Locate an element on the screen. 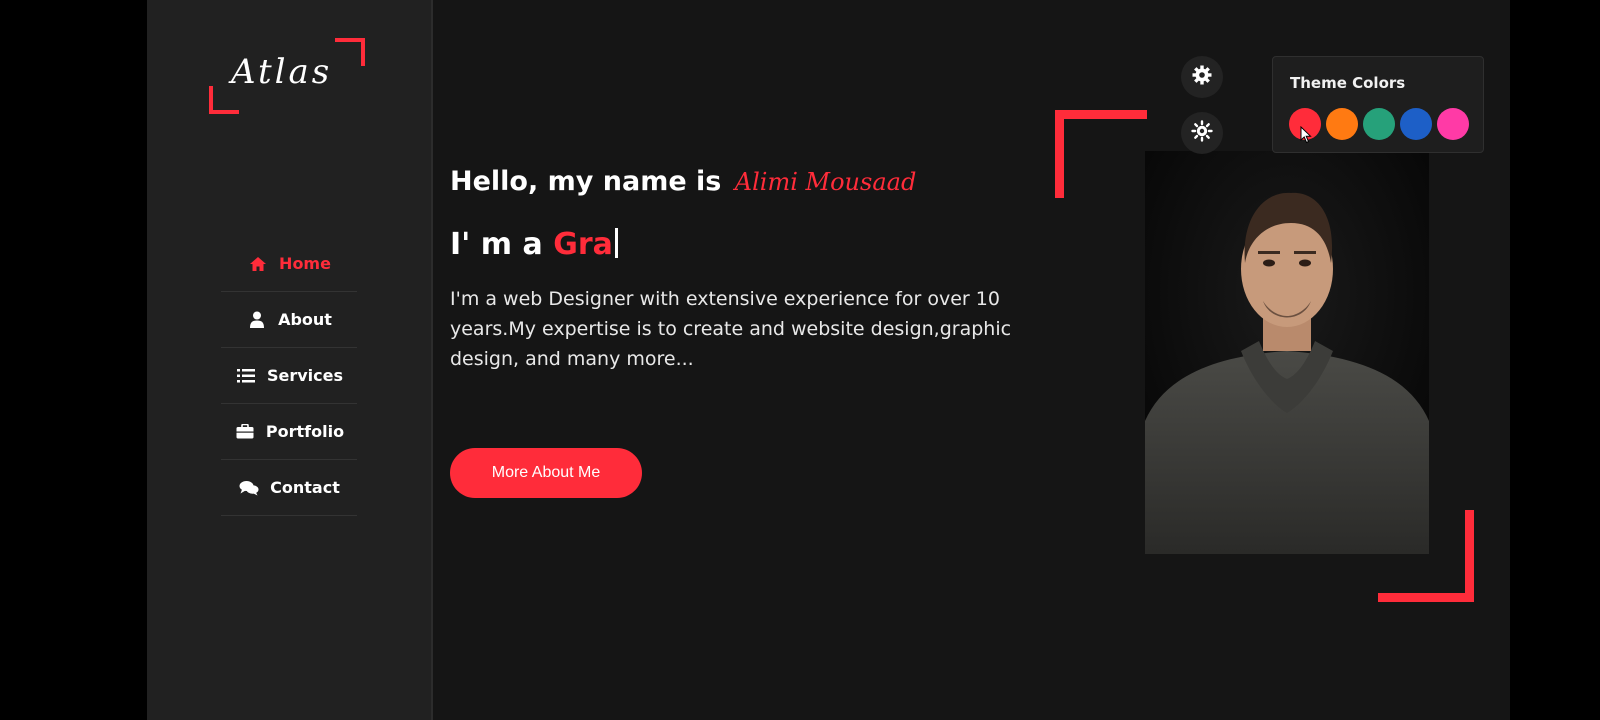 The height and width of the screenshot is (720, 1600). role-line: I' m a Gra is located at coordinates (534, 244).